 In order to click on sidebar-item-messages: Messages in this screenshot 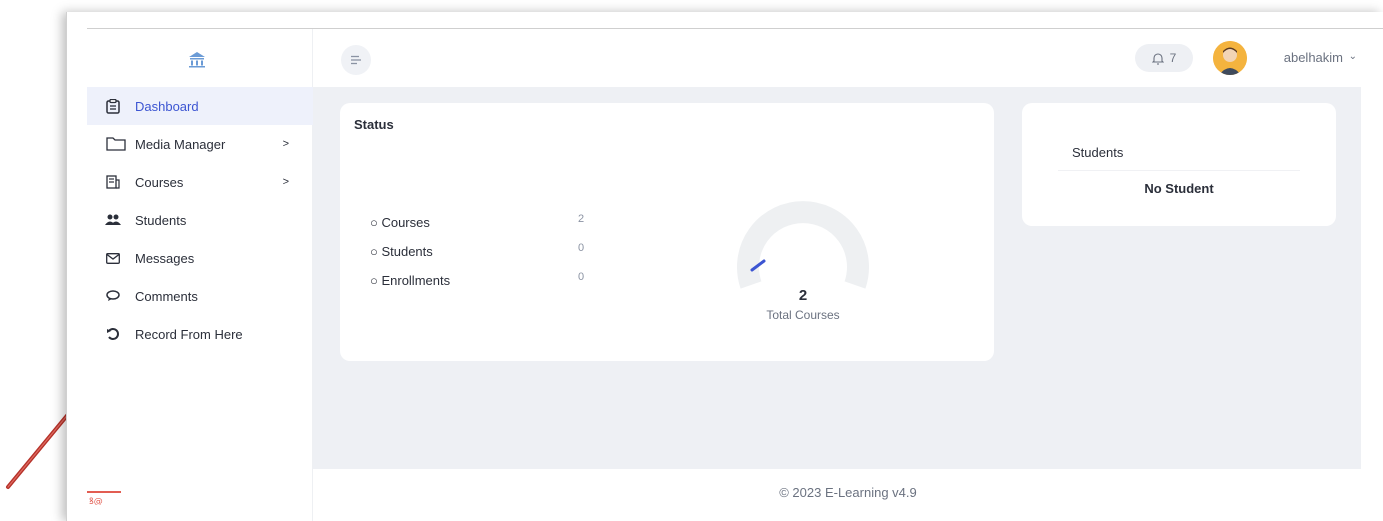, I will do `click(200, 258)`.